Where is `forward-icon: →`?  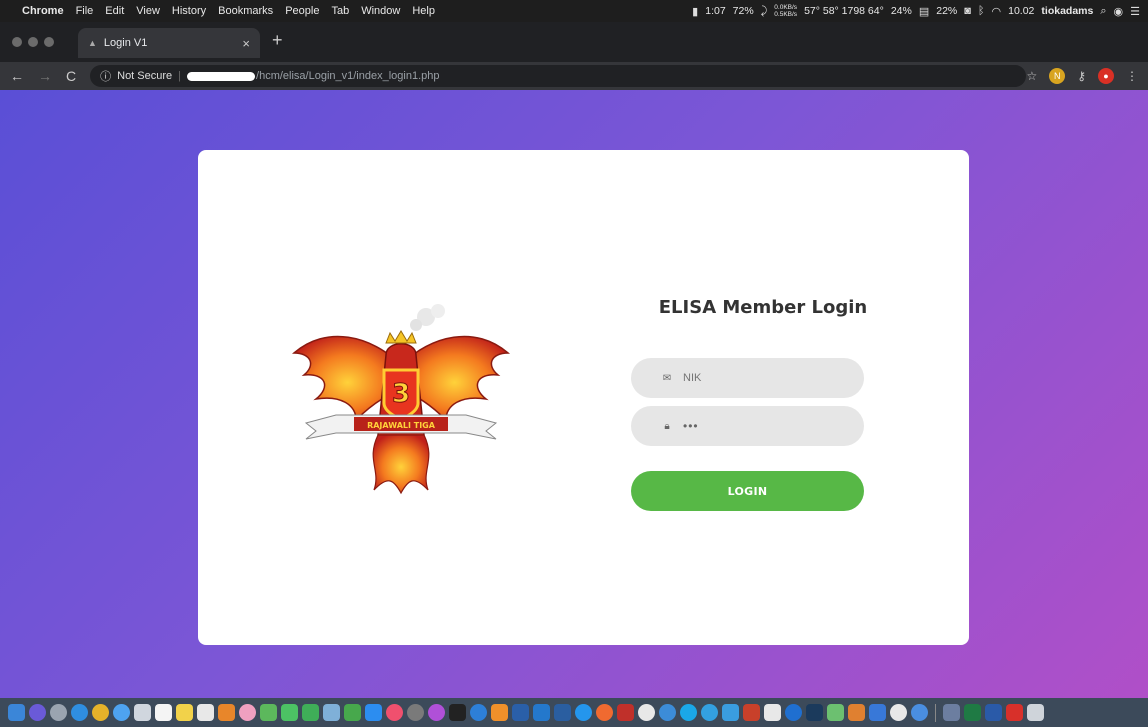 forward-icon: → is located at coordinates (45, 76).